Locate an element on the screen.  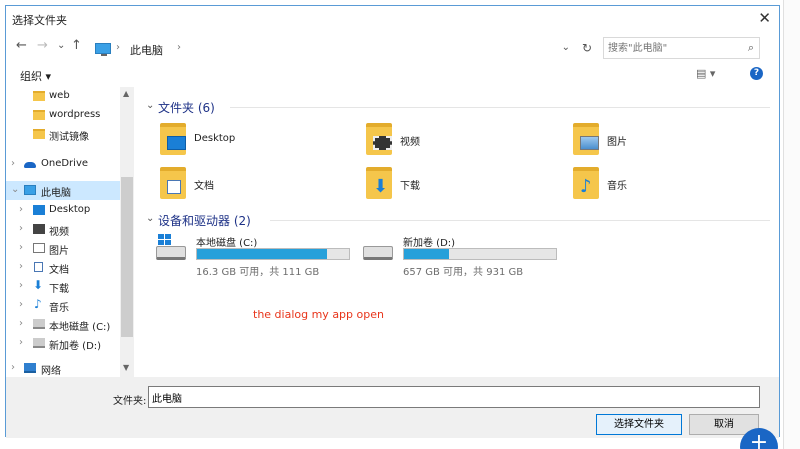
sidebar-item-web: web is located at coordinates (63, 96).